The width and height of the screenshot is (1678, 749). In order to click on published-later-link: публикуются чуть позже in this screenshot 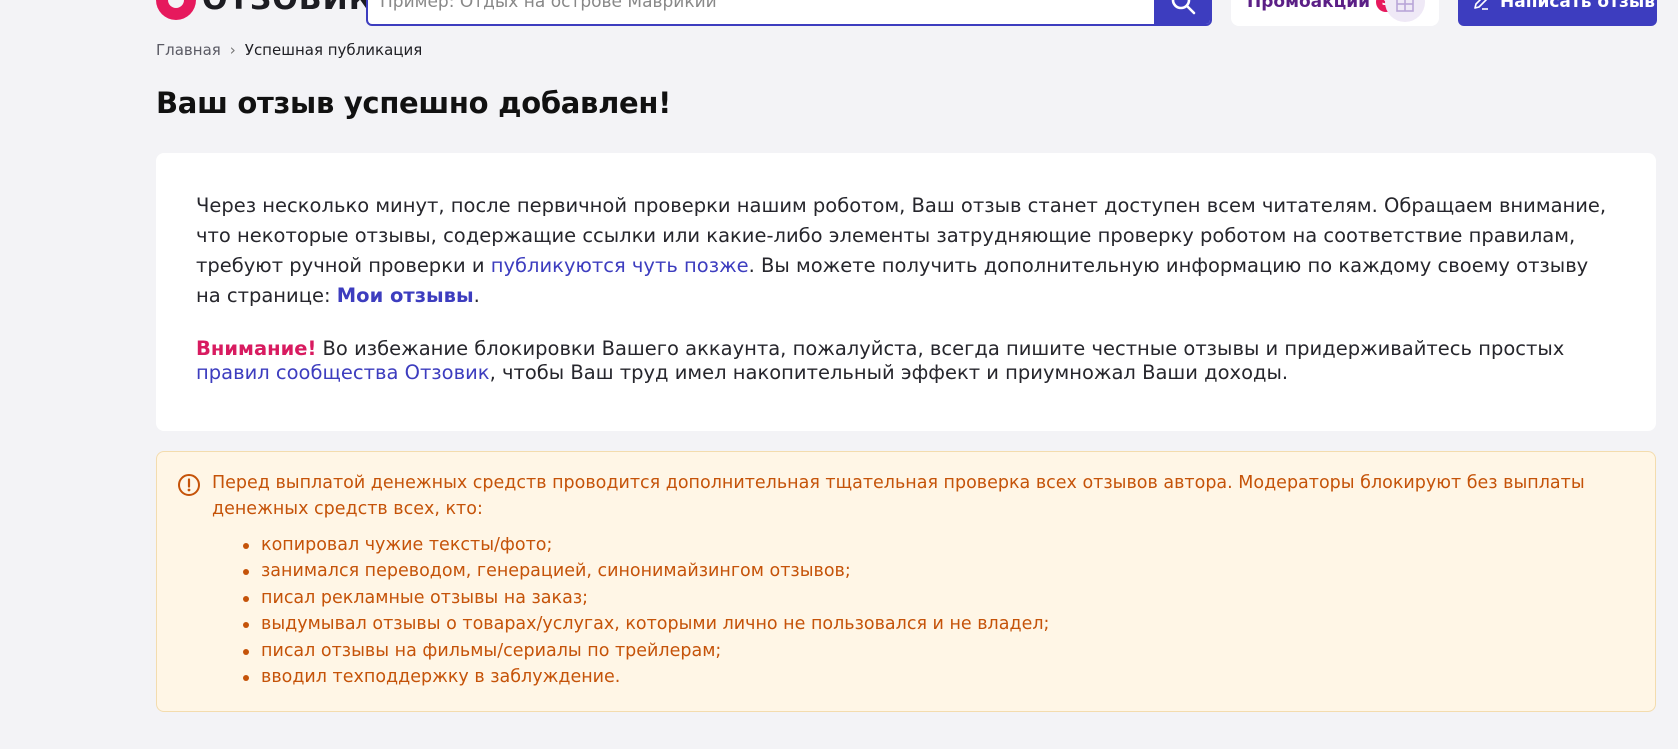, I will do `click(620, 265)`.